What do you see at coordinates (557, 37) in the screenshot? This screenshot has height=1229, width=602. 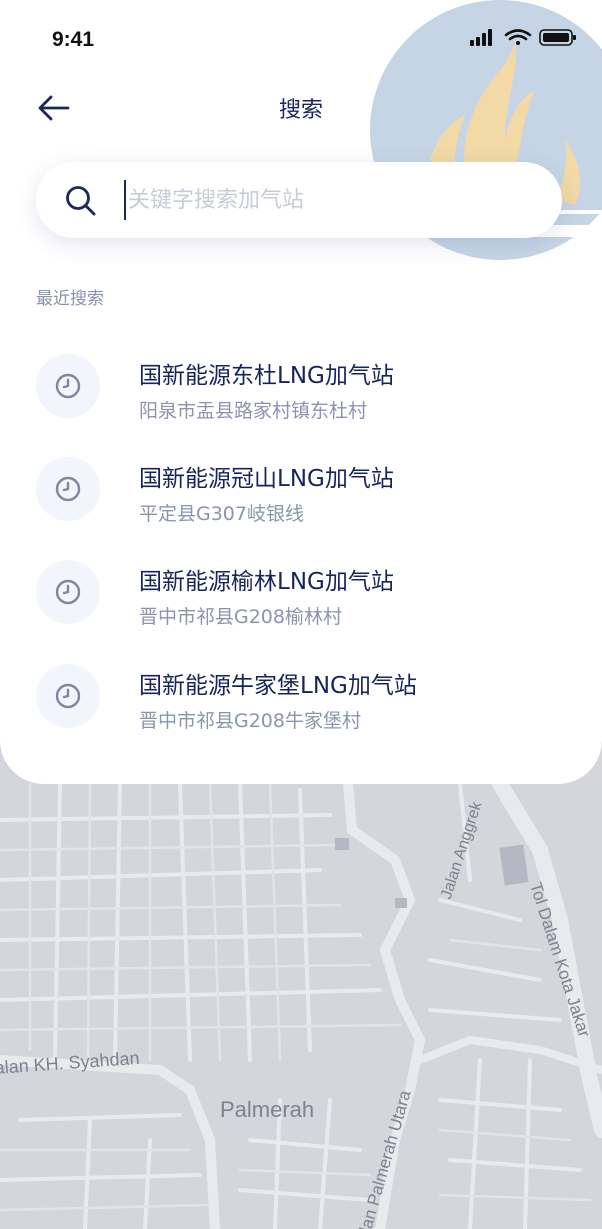 I see `battery-icon` at bounding box center [557, 37].